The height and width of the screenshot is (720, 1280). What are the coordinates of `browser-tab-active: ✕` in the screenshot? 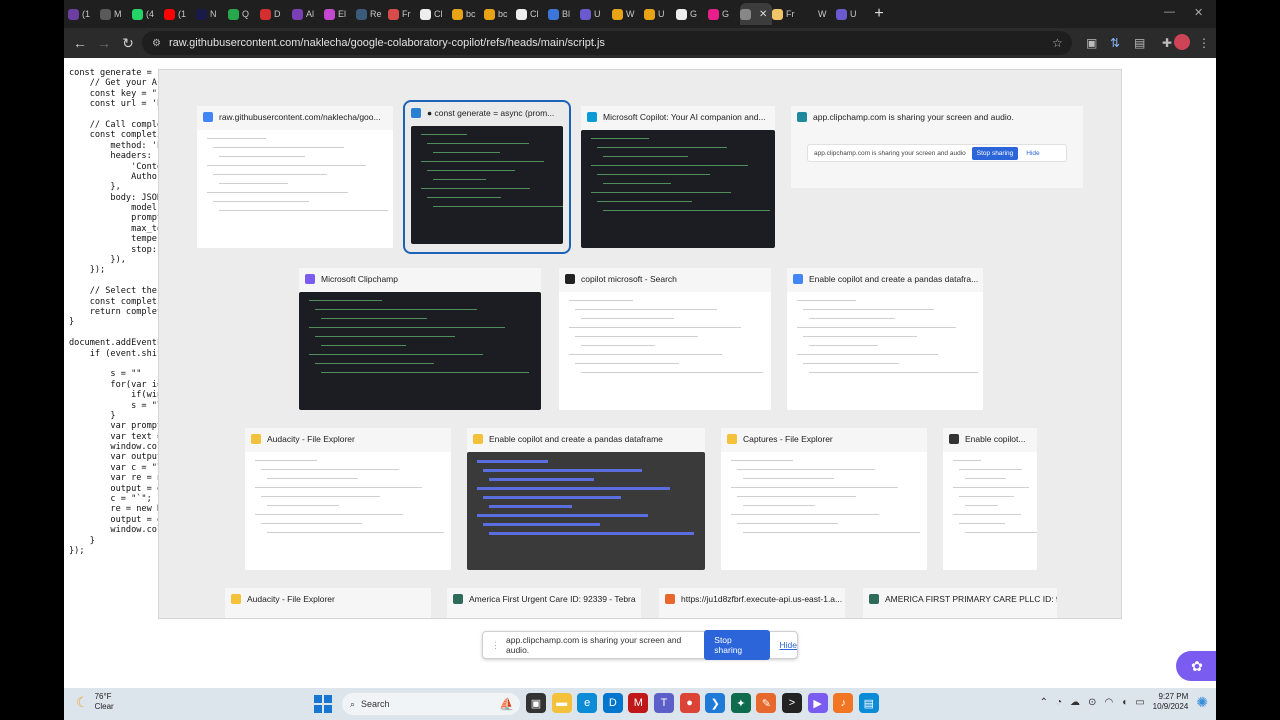 It's located at (756, 14).